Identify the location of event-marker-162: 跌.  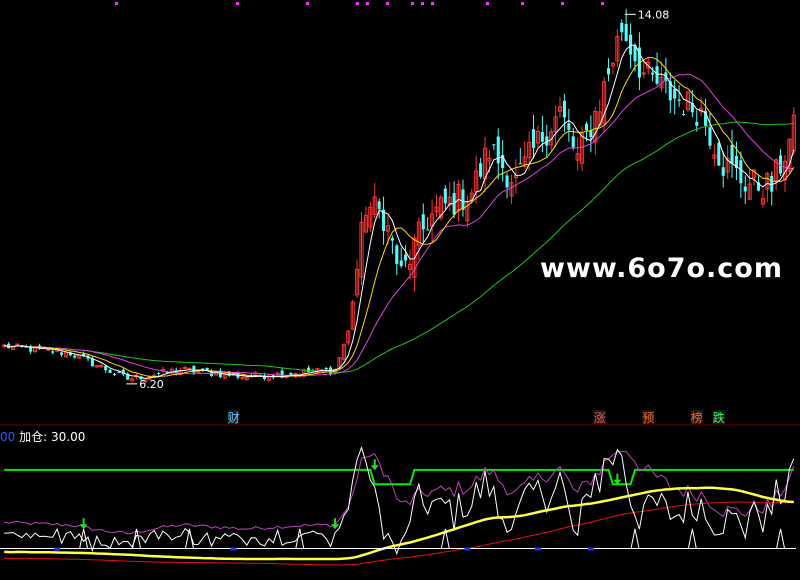
(719, 417).